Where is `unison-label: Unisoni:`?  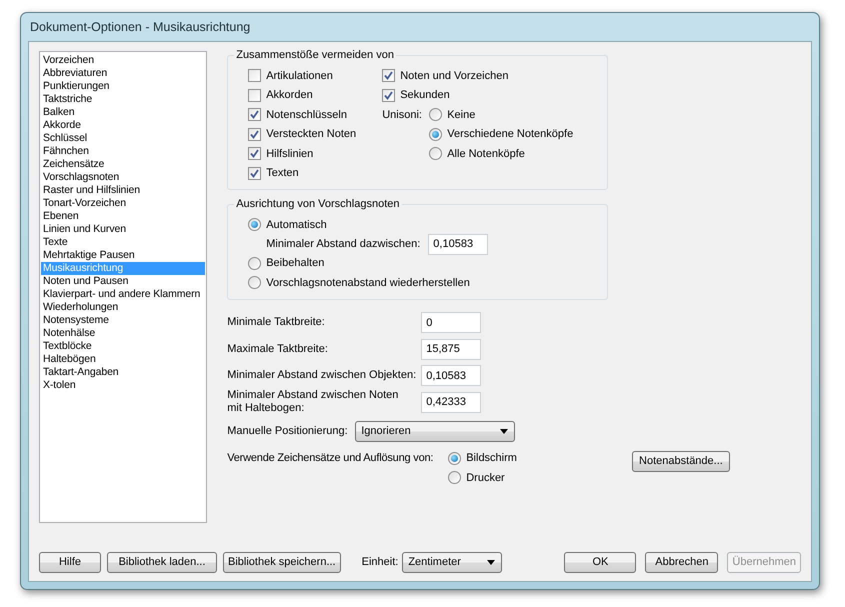 unison-label: Unisoni: is located at coordinates (402, 115).